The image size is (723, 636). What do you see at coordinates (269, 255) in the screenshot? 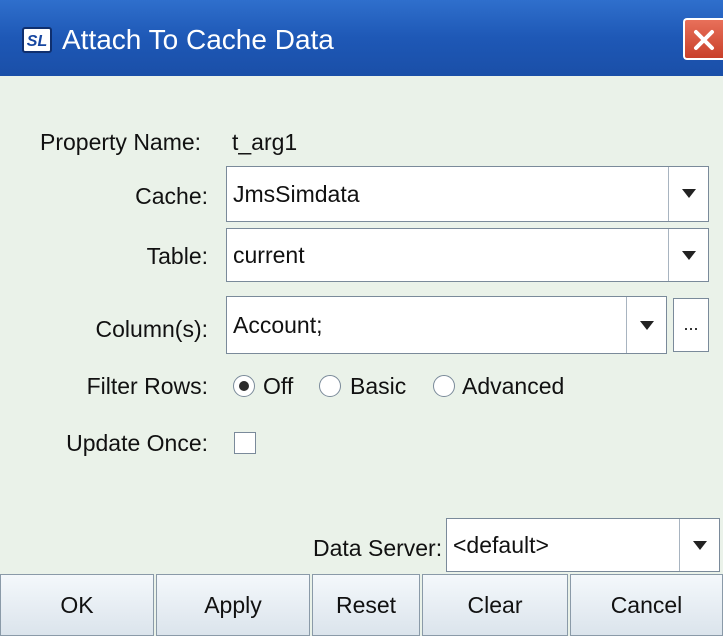
I see `table-value: current` at bounding box center [269, 255].